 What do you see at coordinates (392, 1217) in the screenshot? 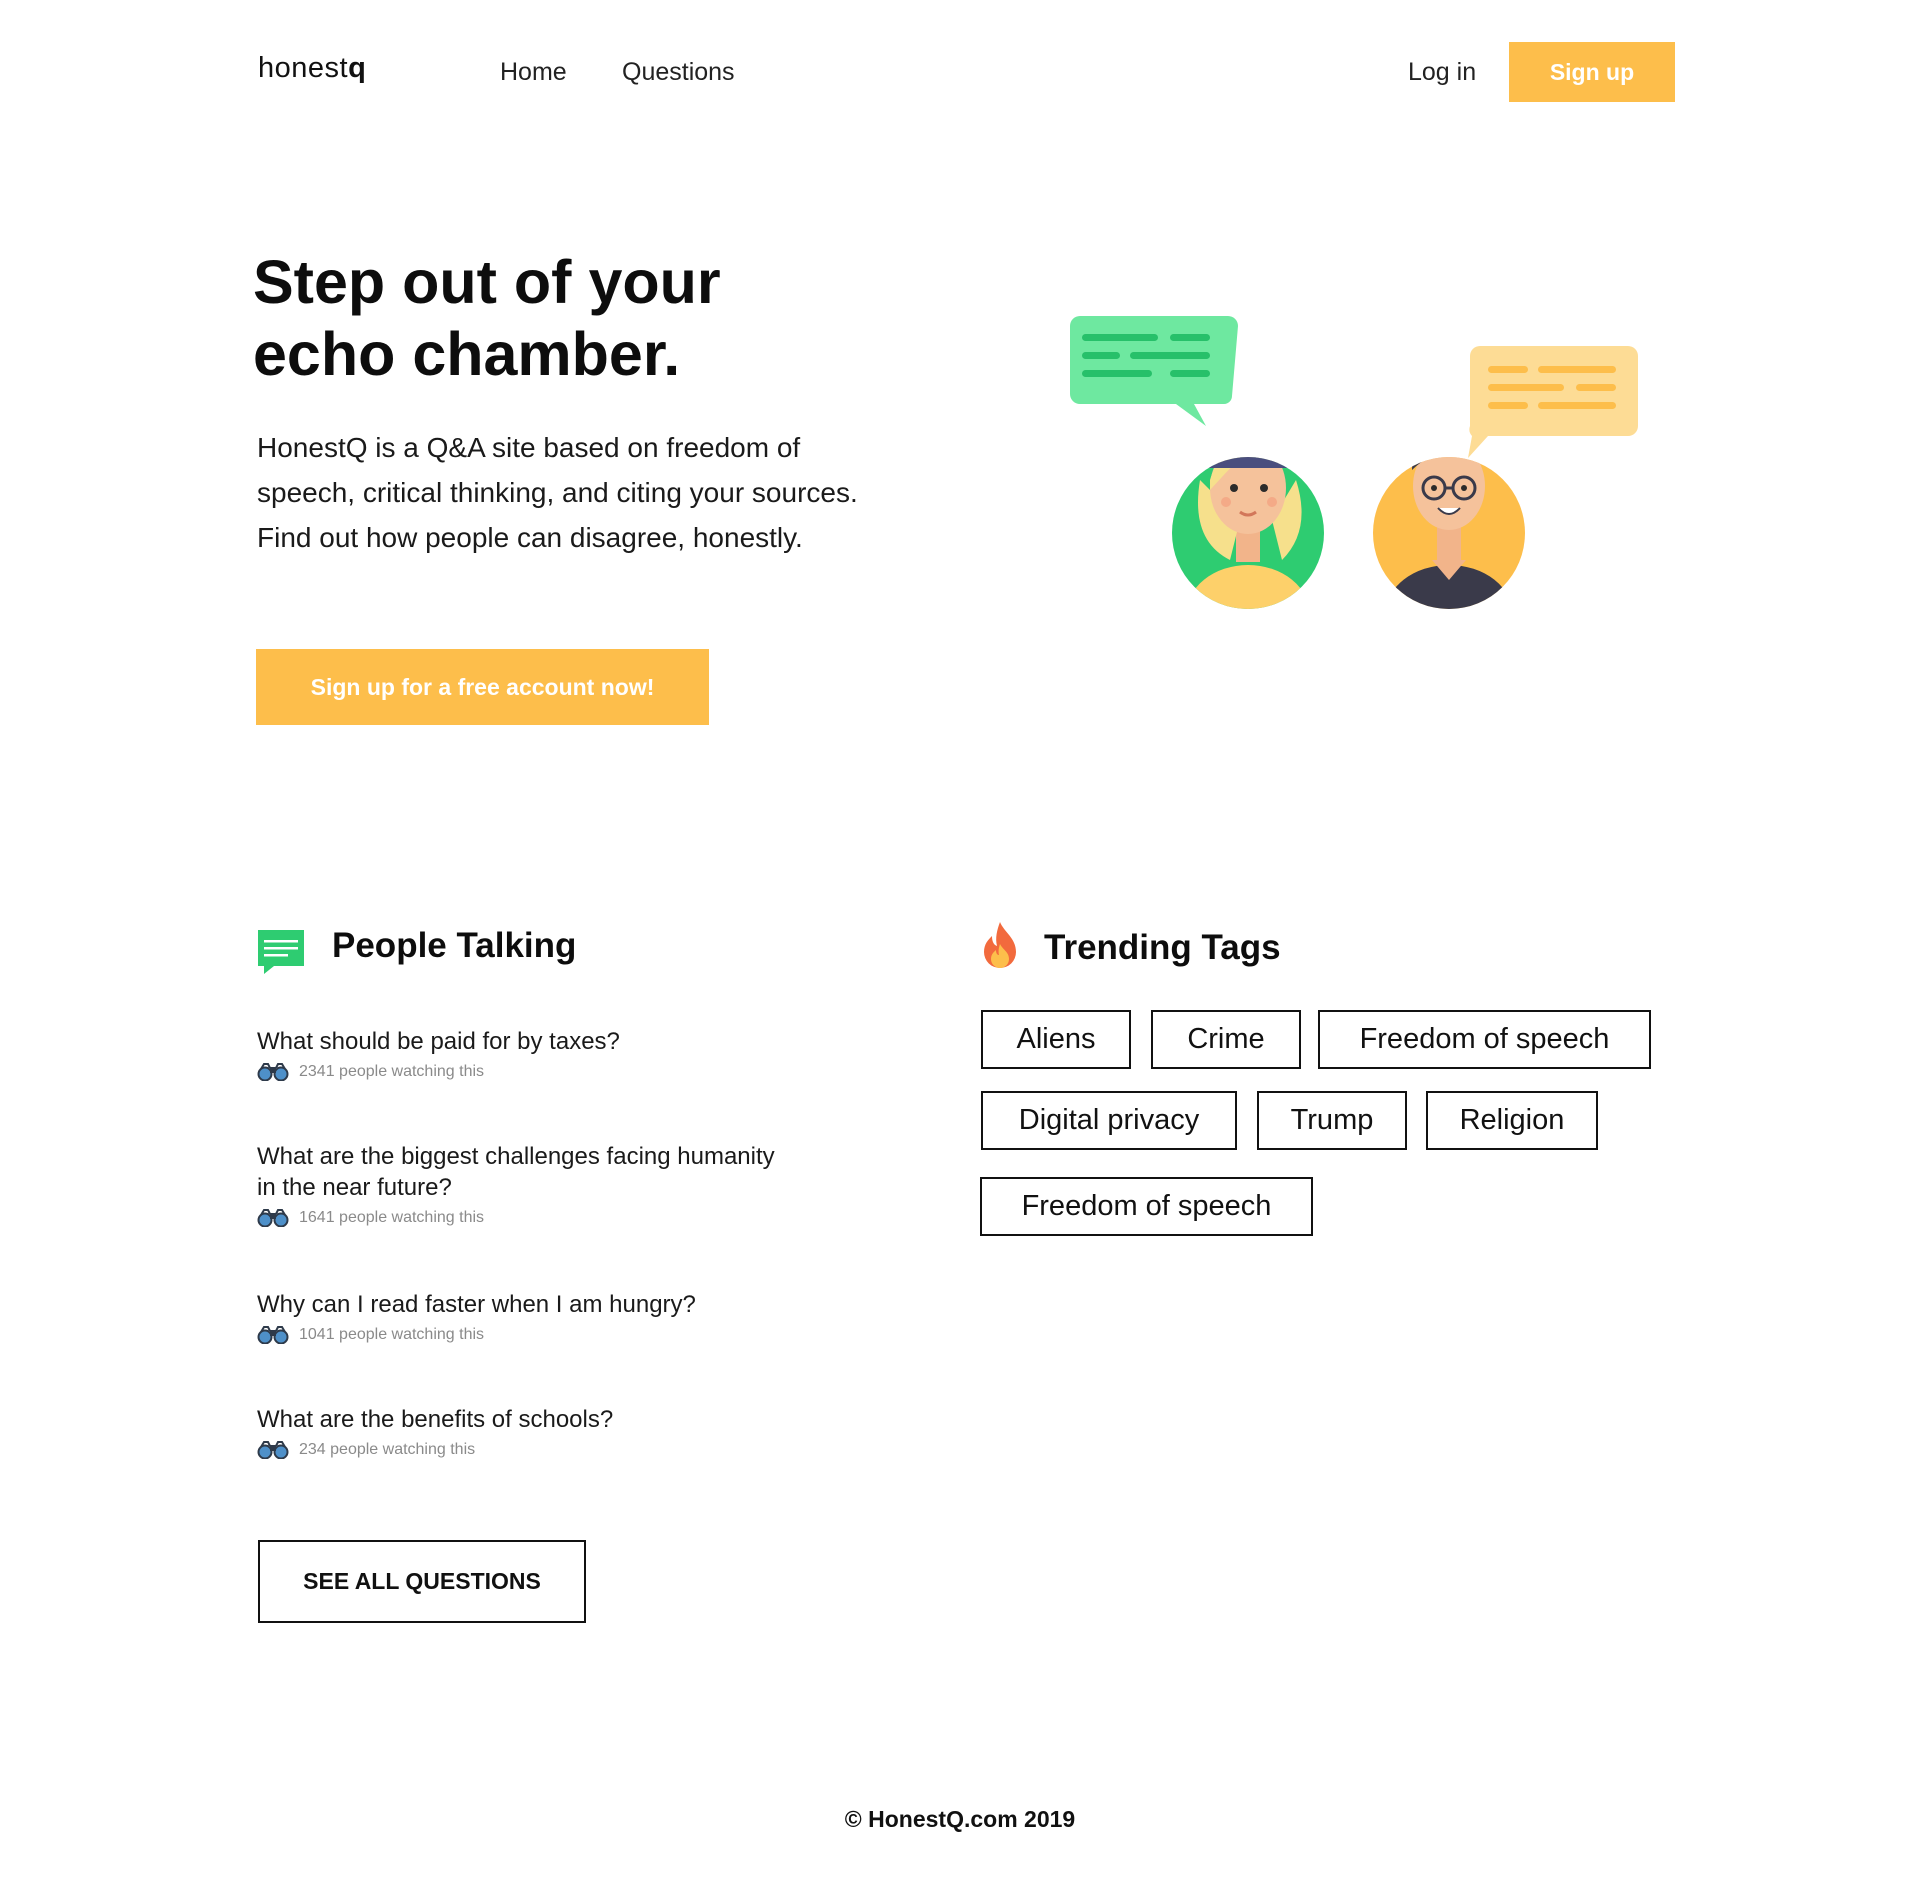
I see `watching-count: 1641 people watching this` at bounding box center [392, 1217].